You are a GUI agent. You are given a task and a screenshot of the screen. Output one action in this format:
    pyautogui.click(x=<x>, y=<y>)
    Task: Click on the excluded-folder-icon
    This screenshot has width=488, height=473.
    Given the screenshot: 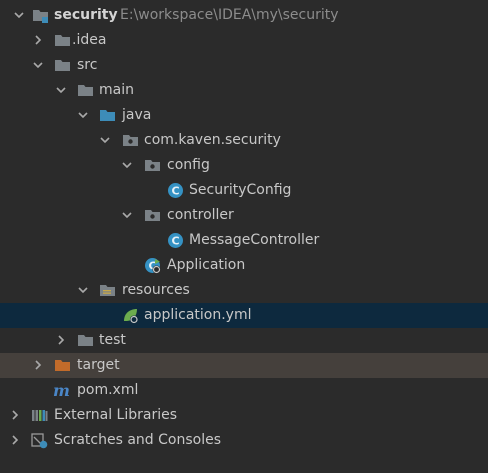 What is the action you would take?
    pyautogui.click(x=62, y=365)
    